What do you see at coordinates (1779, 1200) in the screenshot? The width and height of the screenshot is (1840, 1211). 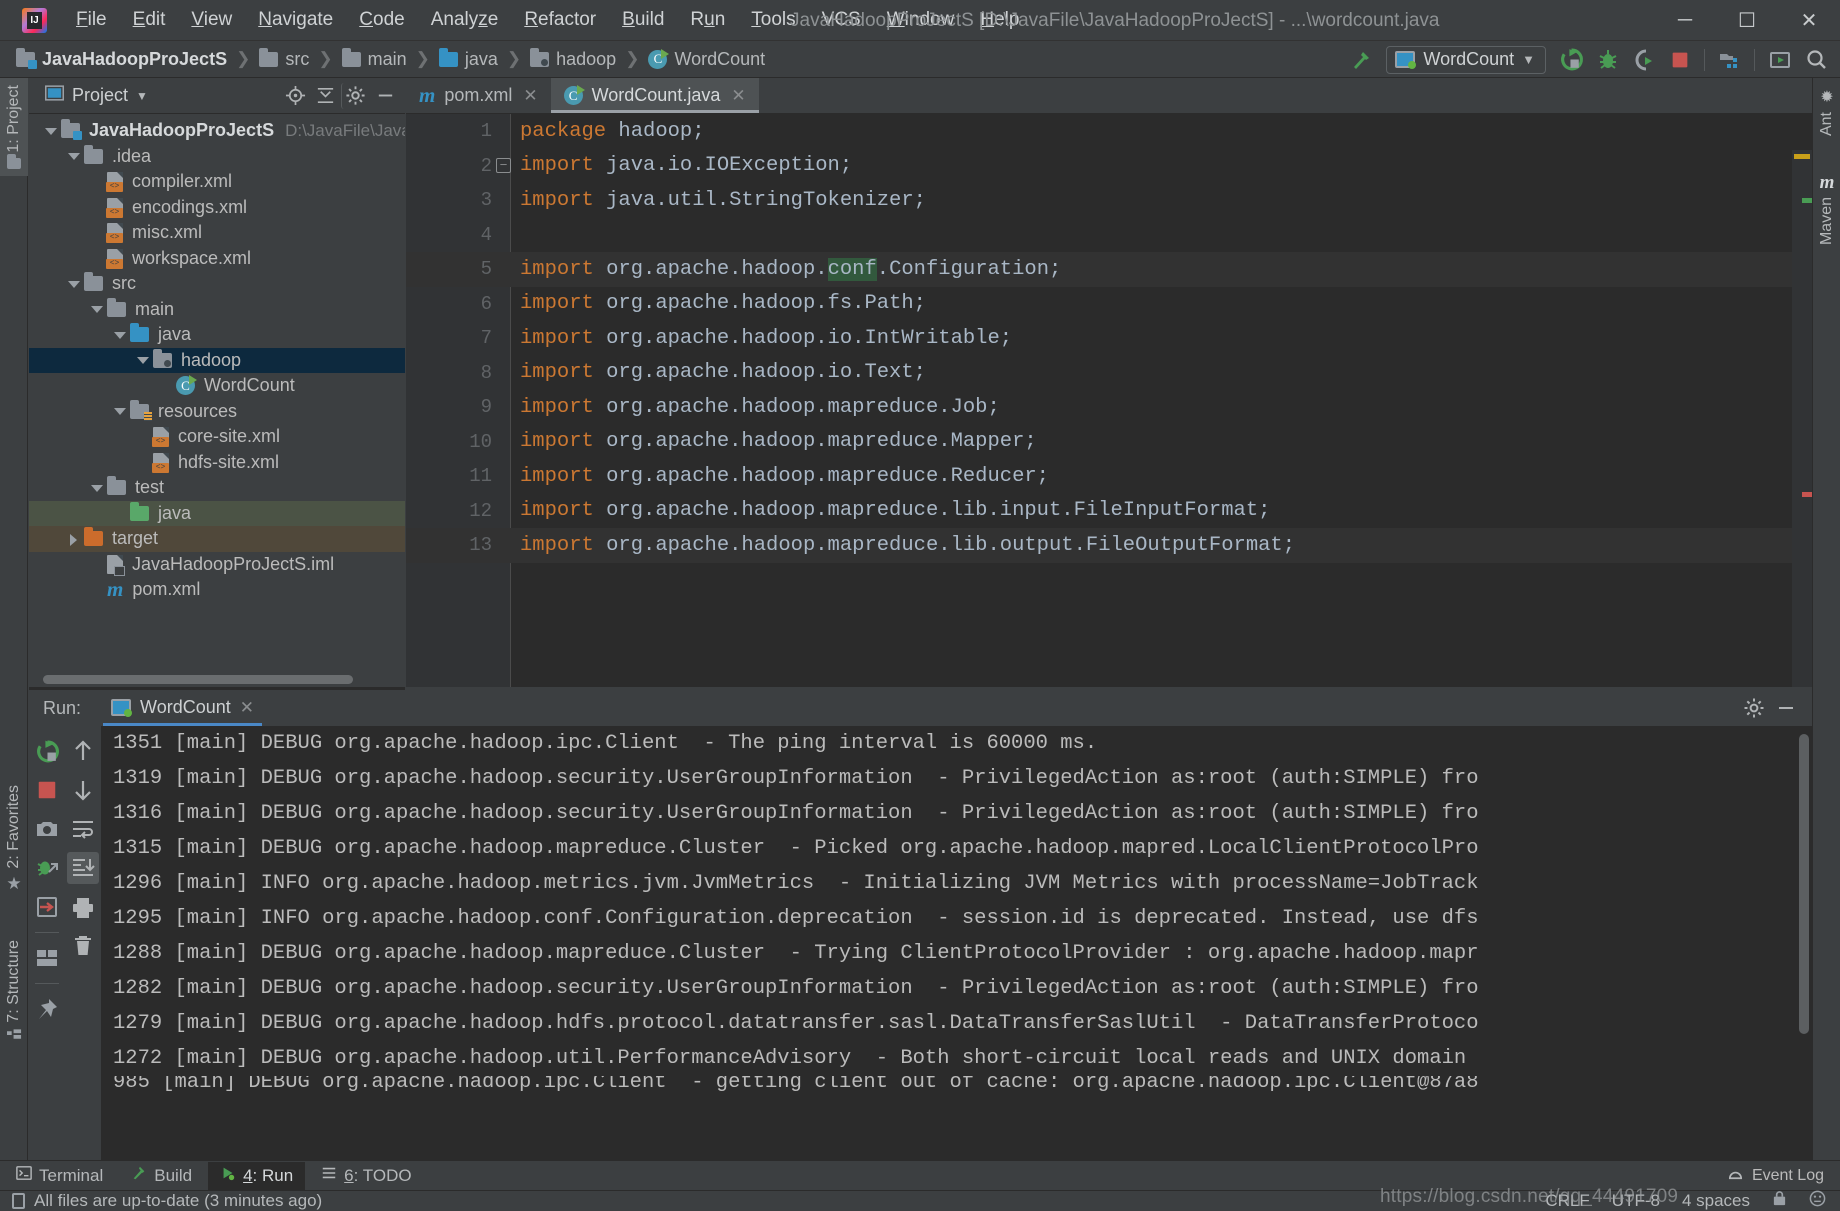 I see `lock-icon` at bounding box center [1779, 1200].